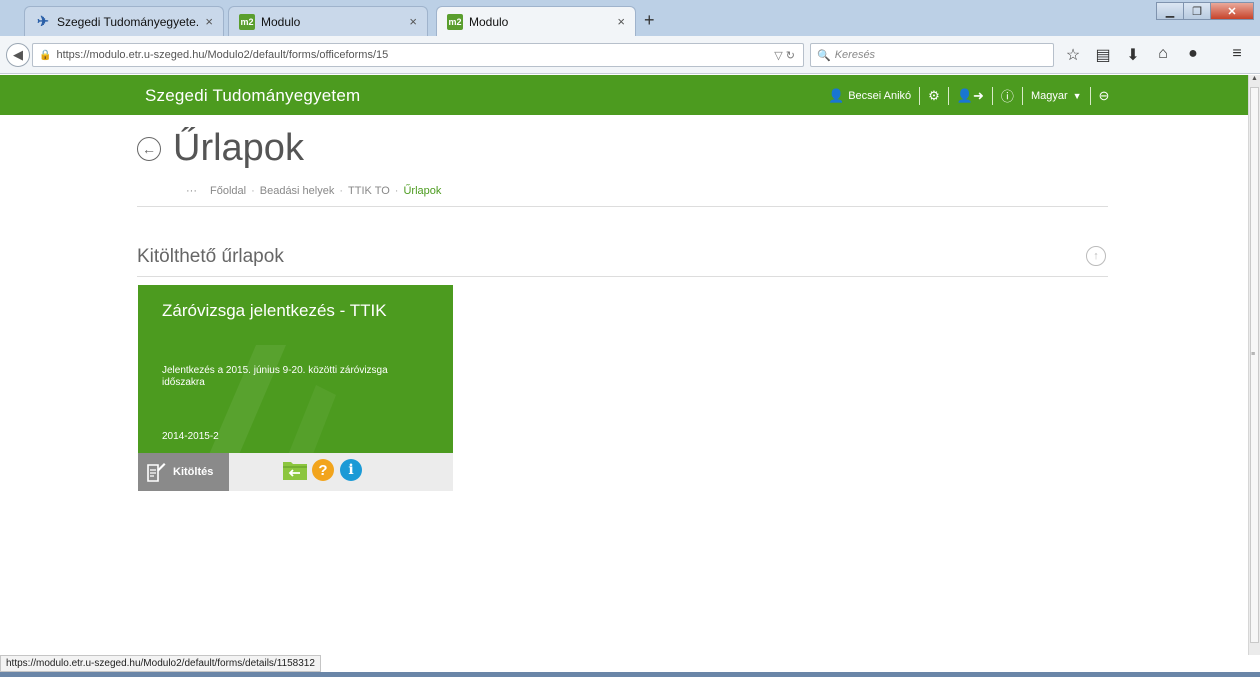 The height and width of the screenshot is (677, 1260). Describe the element at coordinates (156, 472) in the screenshot. I see `document-edit-icon` at that location.